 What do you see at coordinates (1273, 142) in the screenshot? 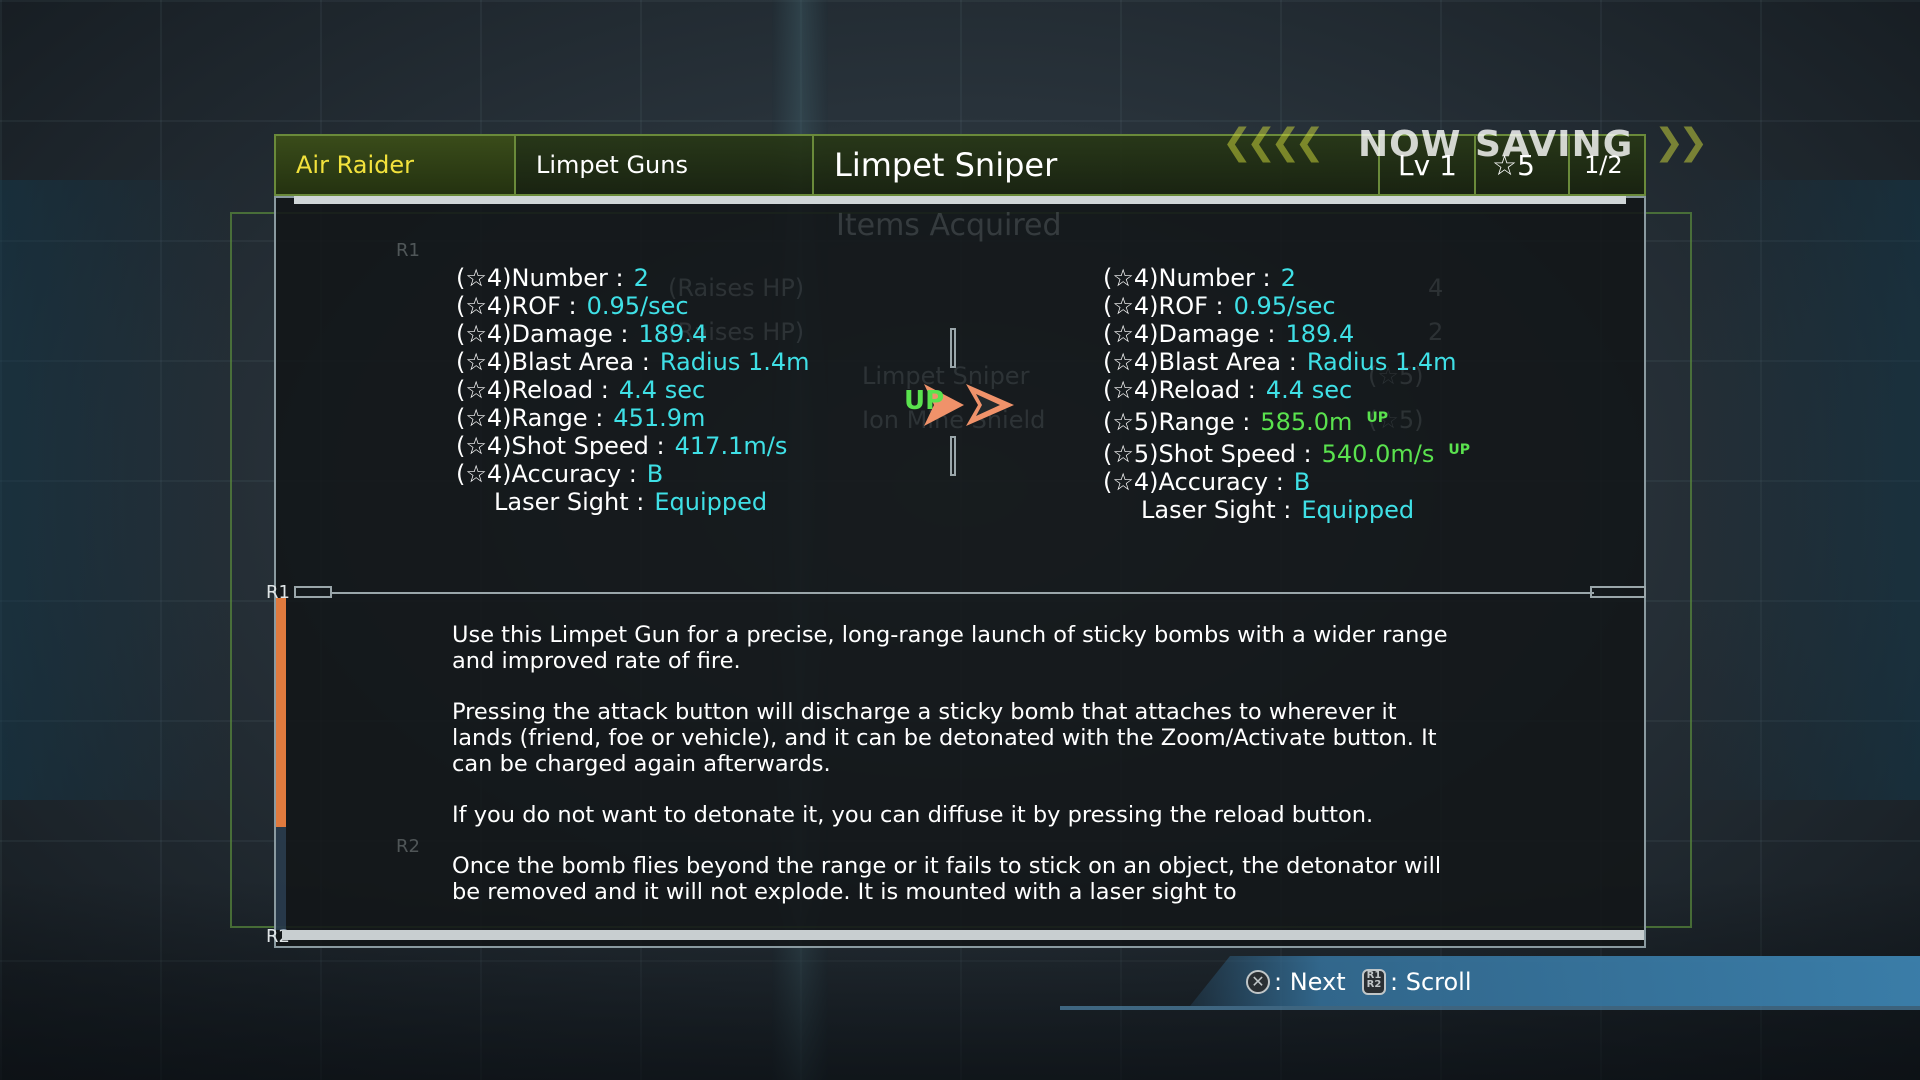
I see `saving-arrows-left-icon: ❮❮❮❮` at bounding box center [1273, 142].